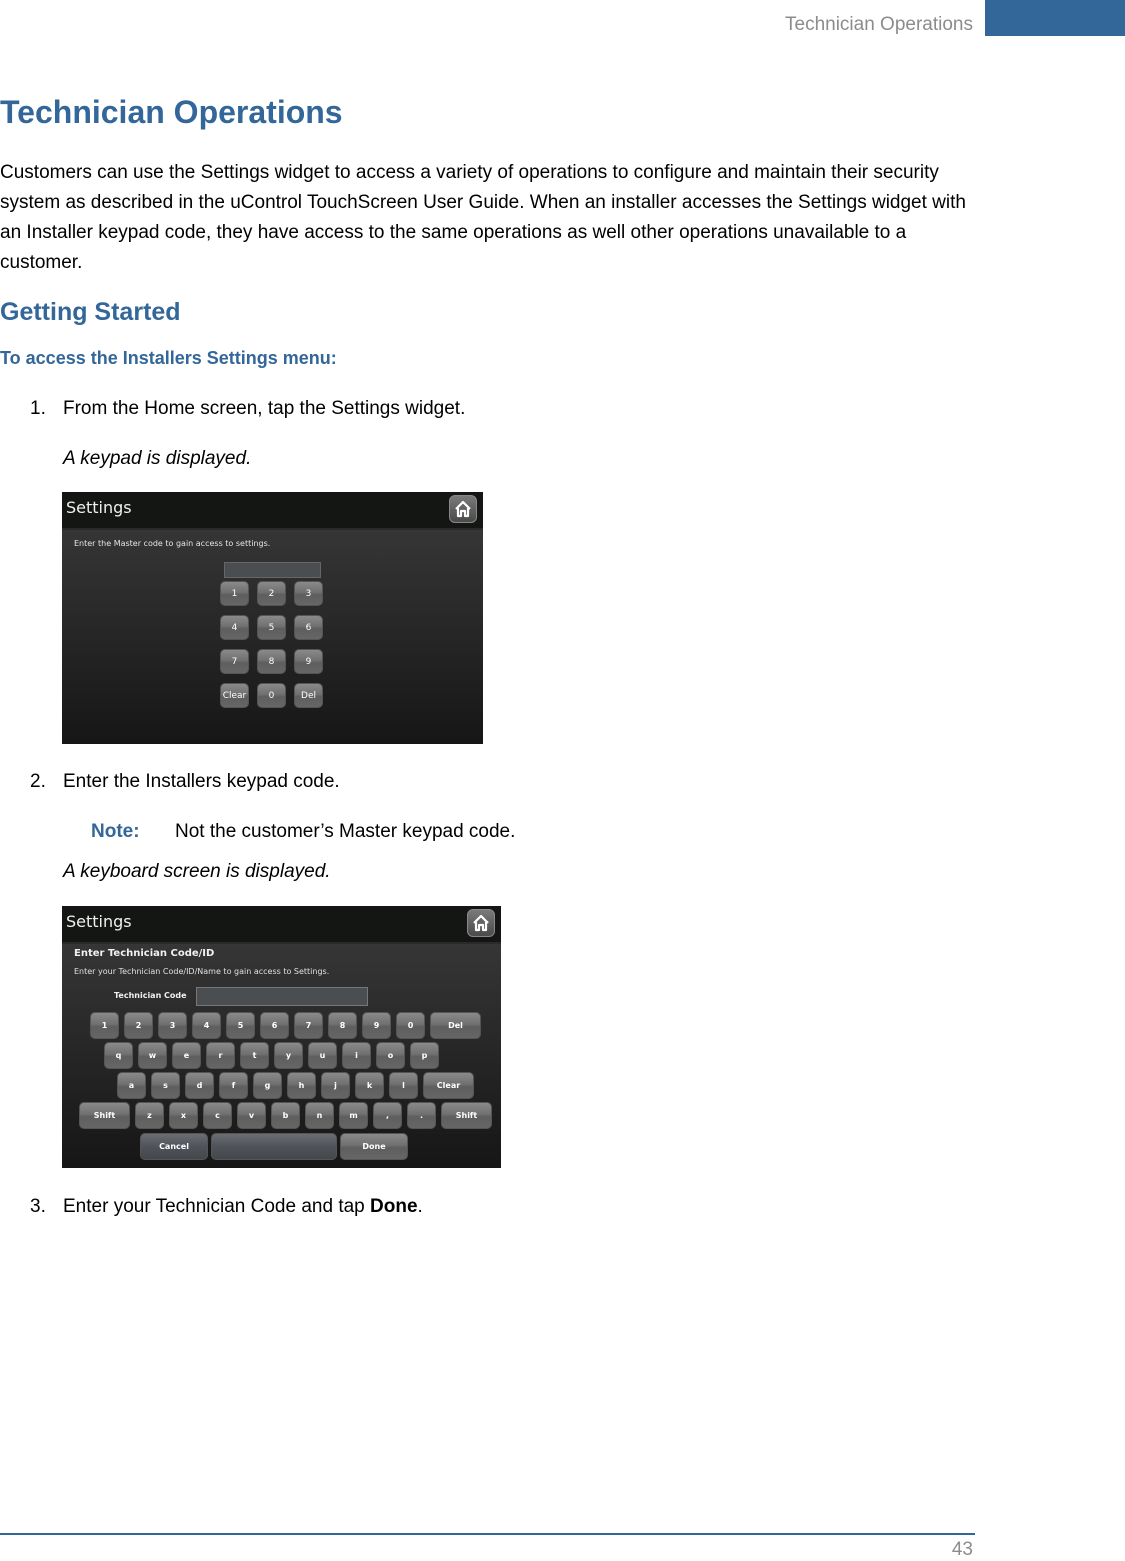  What do you see at coordinates (403, 1085) in the screenshot?
I see `key-l: l` at bounding box center [403, 1085].